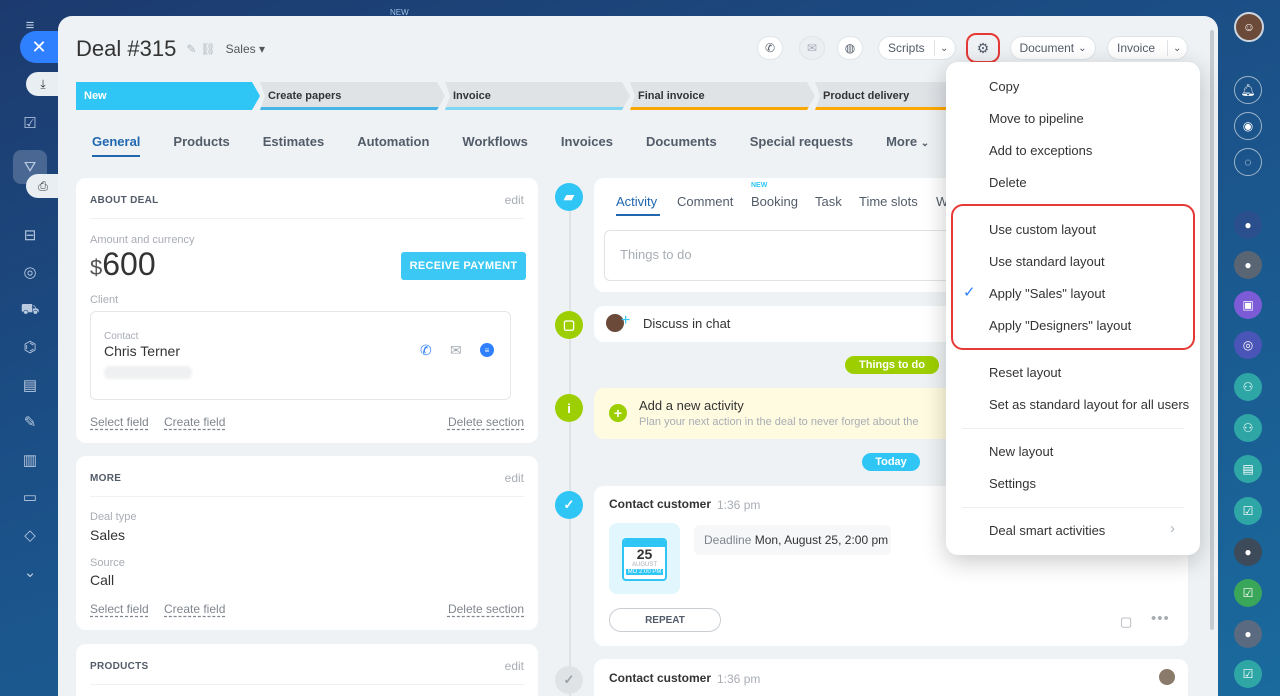 This screenshot has height=696, width=1280. I want to click on menu-item-use-standard-layout: Use standard layout, so click(1047, 261).